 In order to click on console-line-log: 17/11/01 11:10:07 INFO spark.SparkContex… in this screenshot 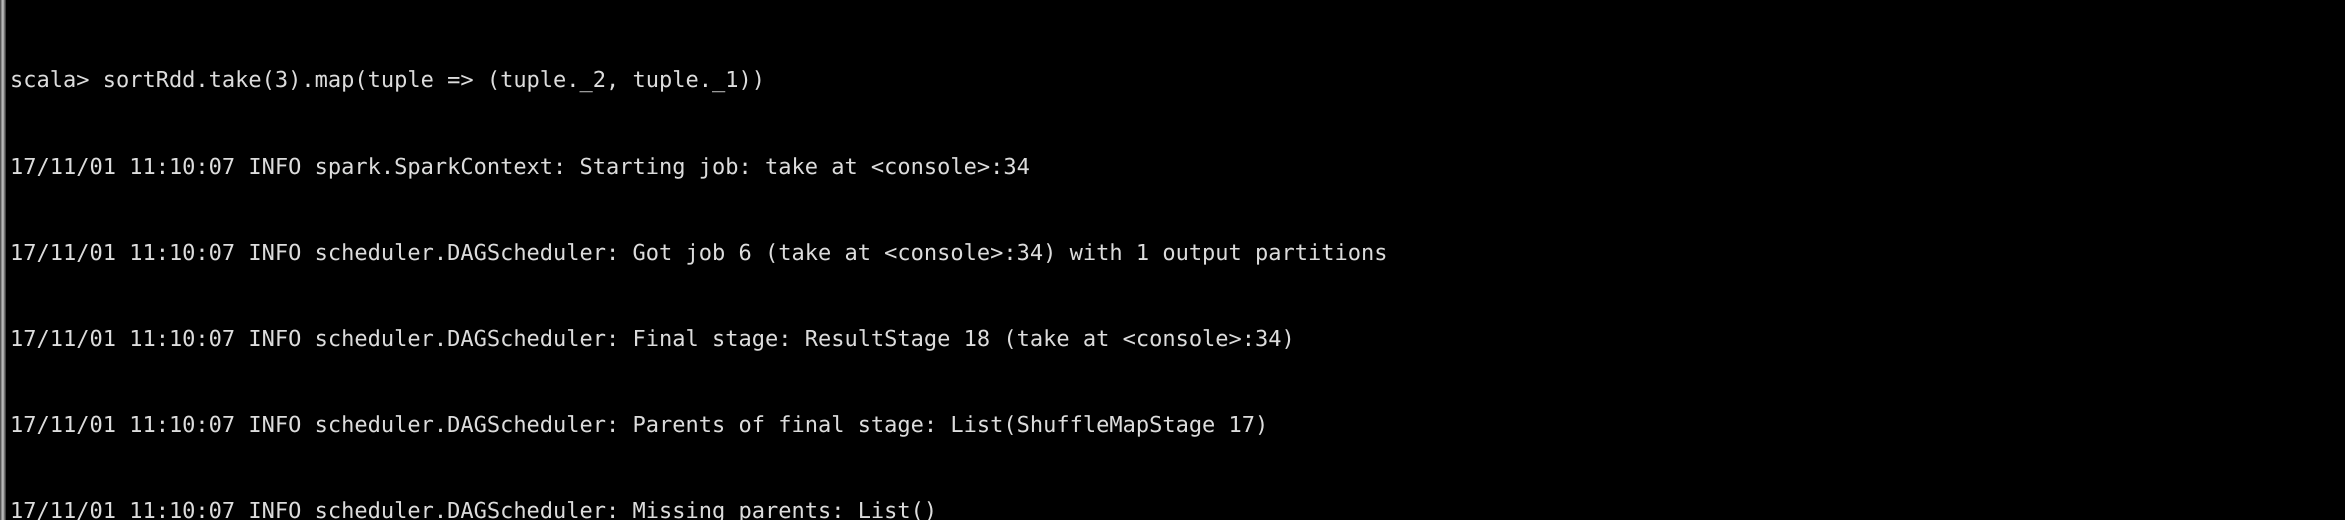, I will do `click(520, 167)`.